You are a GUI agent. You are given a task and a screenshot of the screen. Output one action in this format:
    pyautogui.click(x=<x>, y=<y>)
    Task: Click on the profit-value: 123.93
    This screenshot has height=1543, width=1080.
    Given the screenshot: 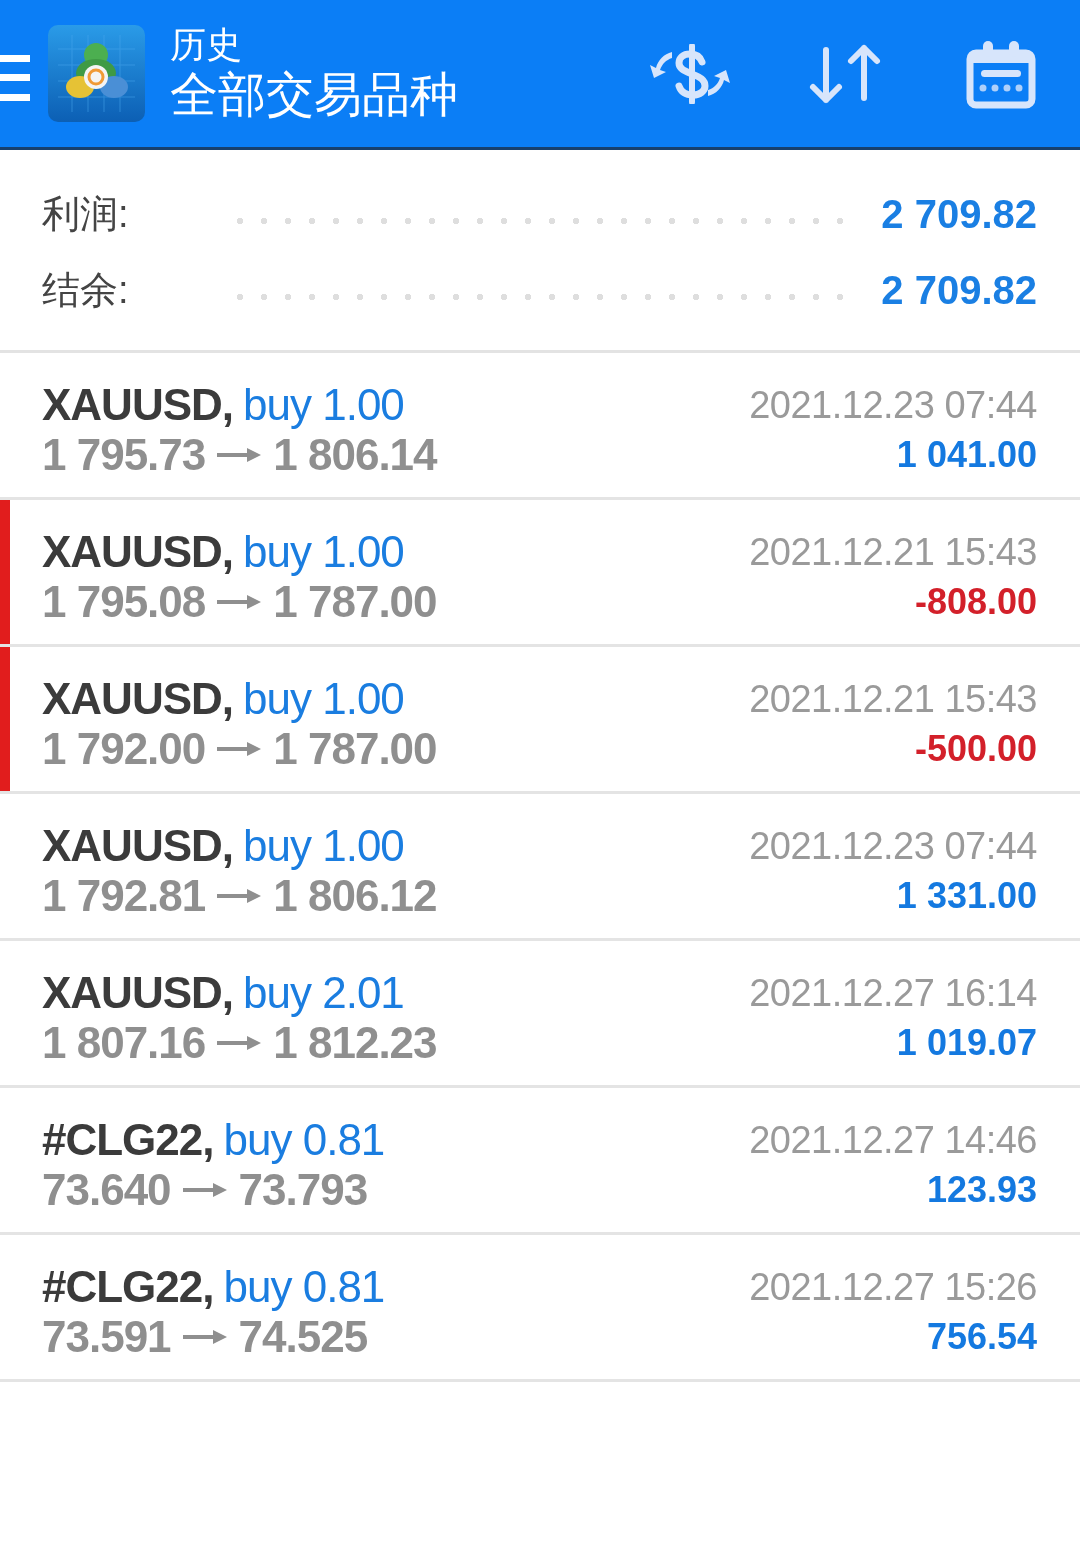 What is the action you would take?
    pyautogui.click(x=981, y=1190)
    